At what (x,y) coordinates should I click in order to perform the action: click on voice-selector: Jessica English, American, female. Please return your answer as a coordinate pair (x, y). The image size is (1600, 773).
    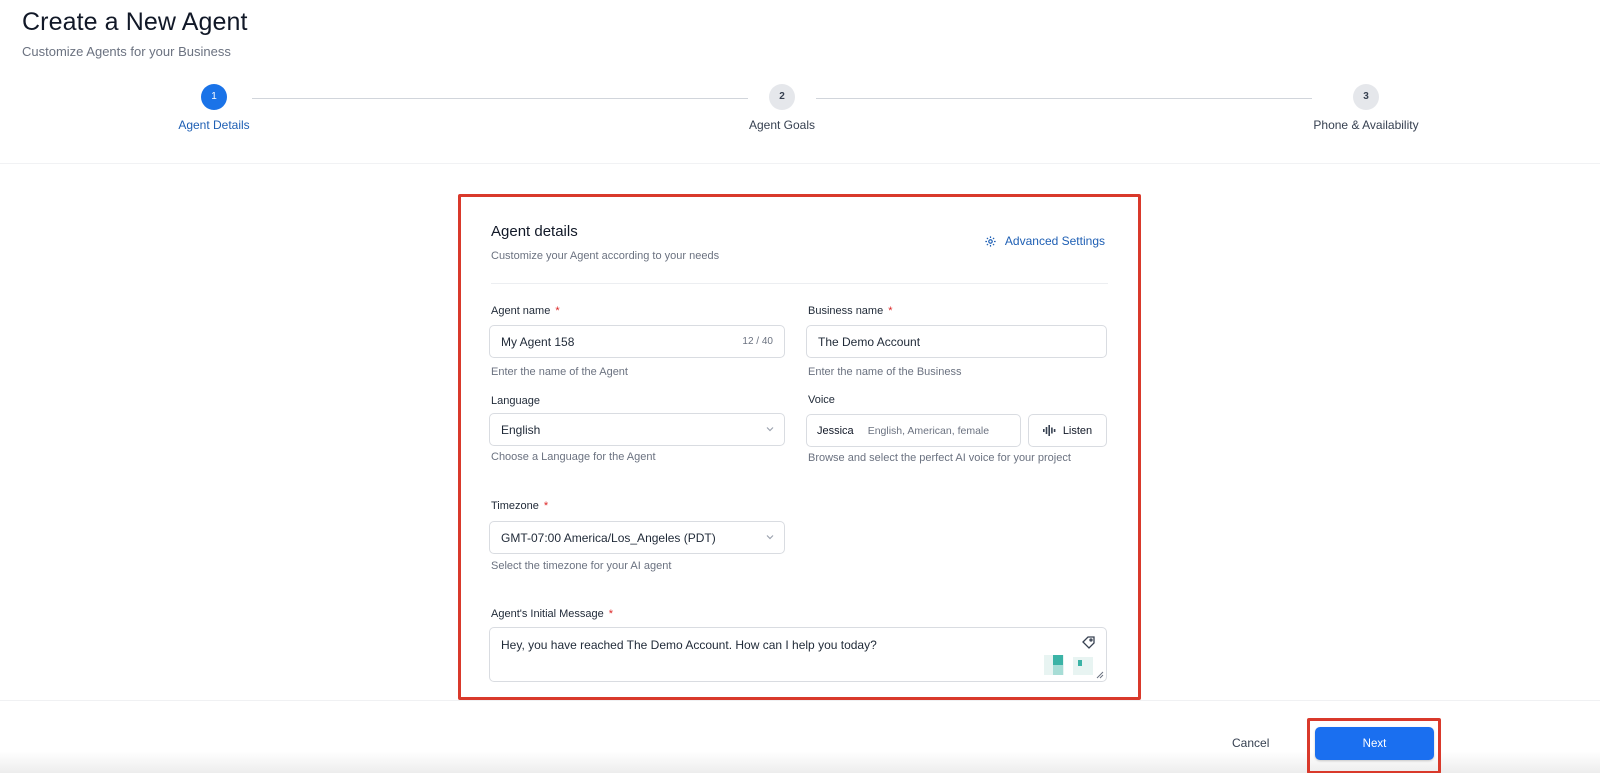
    Looking at the image, I should click on (913, 430).